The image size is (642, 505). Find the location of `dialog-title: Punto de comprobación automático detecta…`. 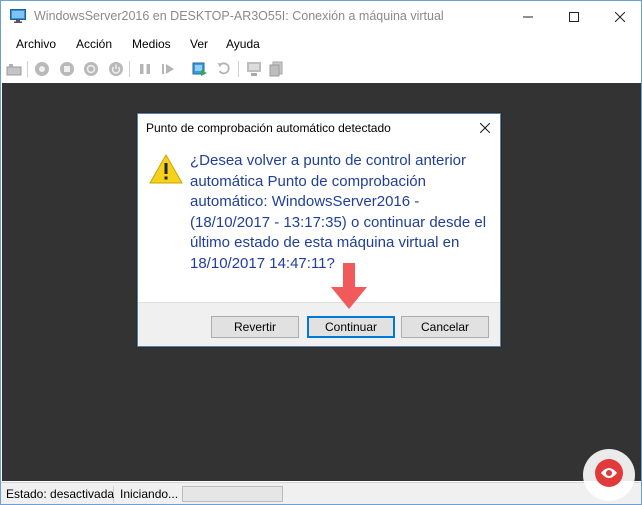

dialog-title: Punto de comprobación automático detecta… is located at coordinates (268, 128).